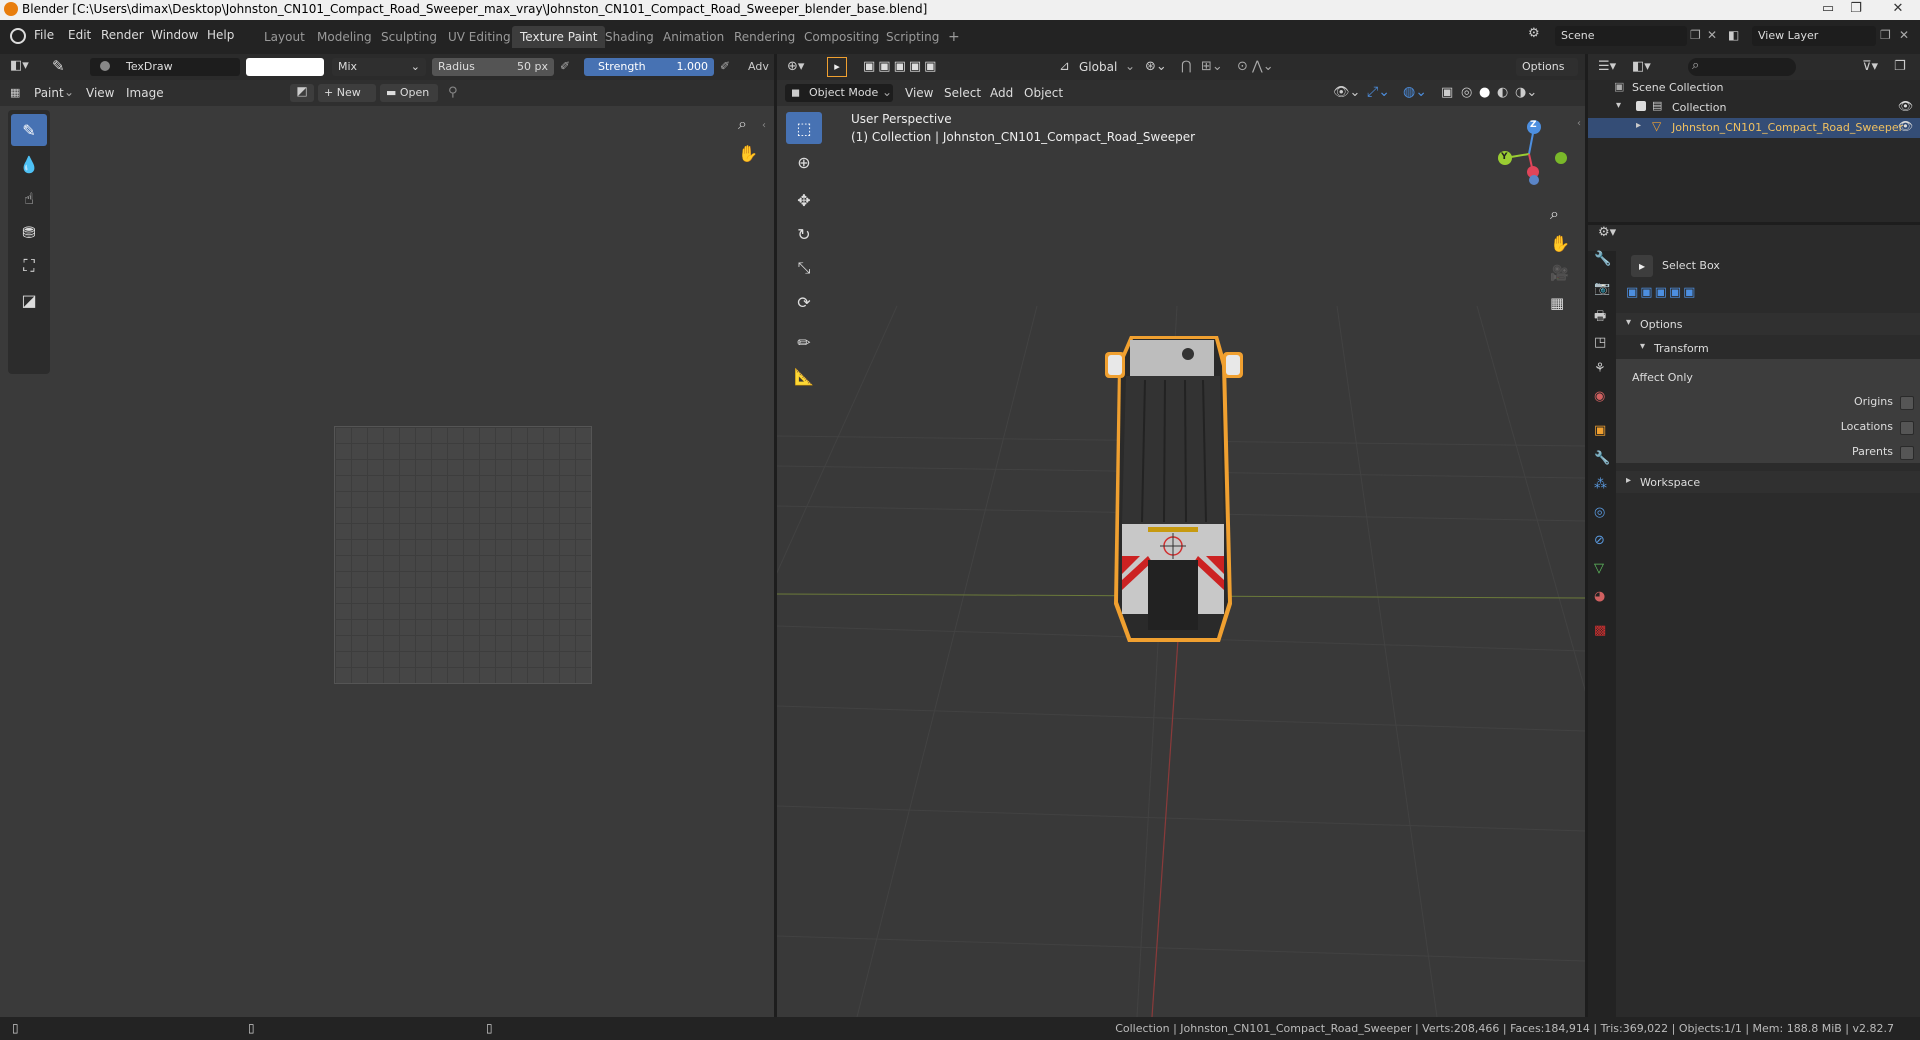  I want to click on tab-sculpting: Sculpting, so click(409, 37).